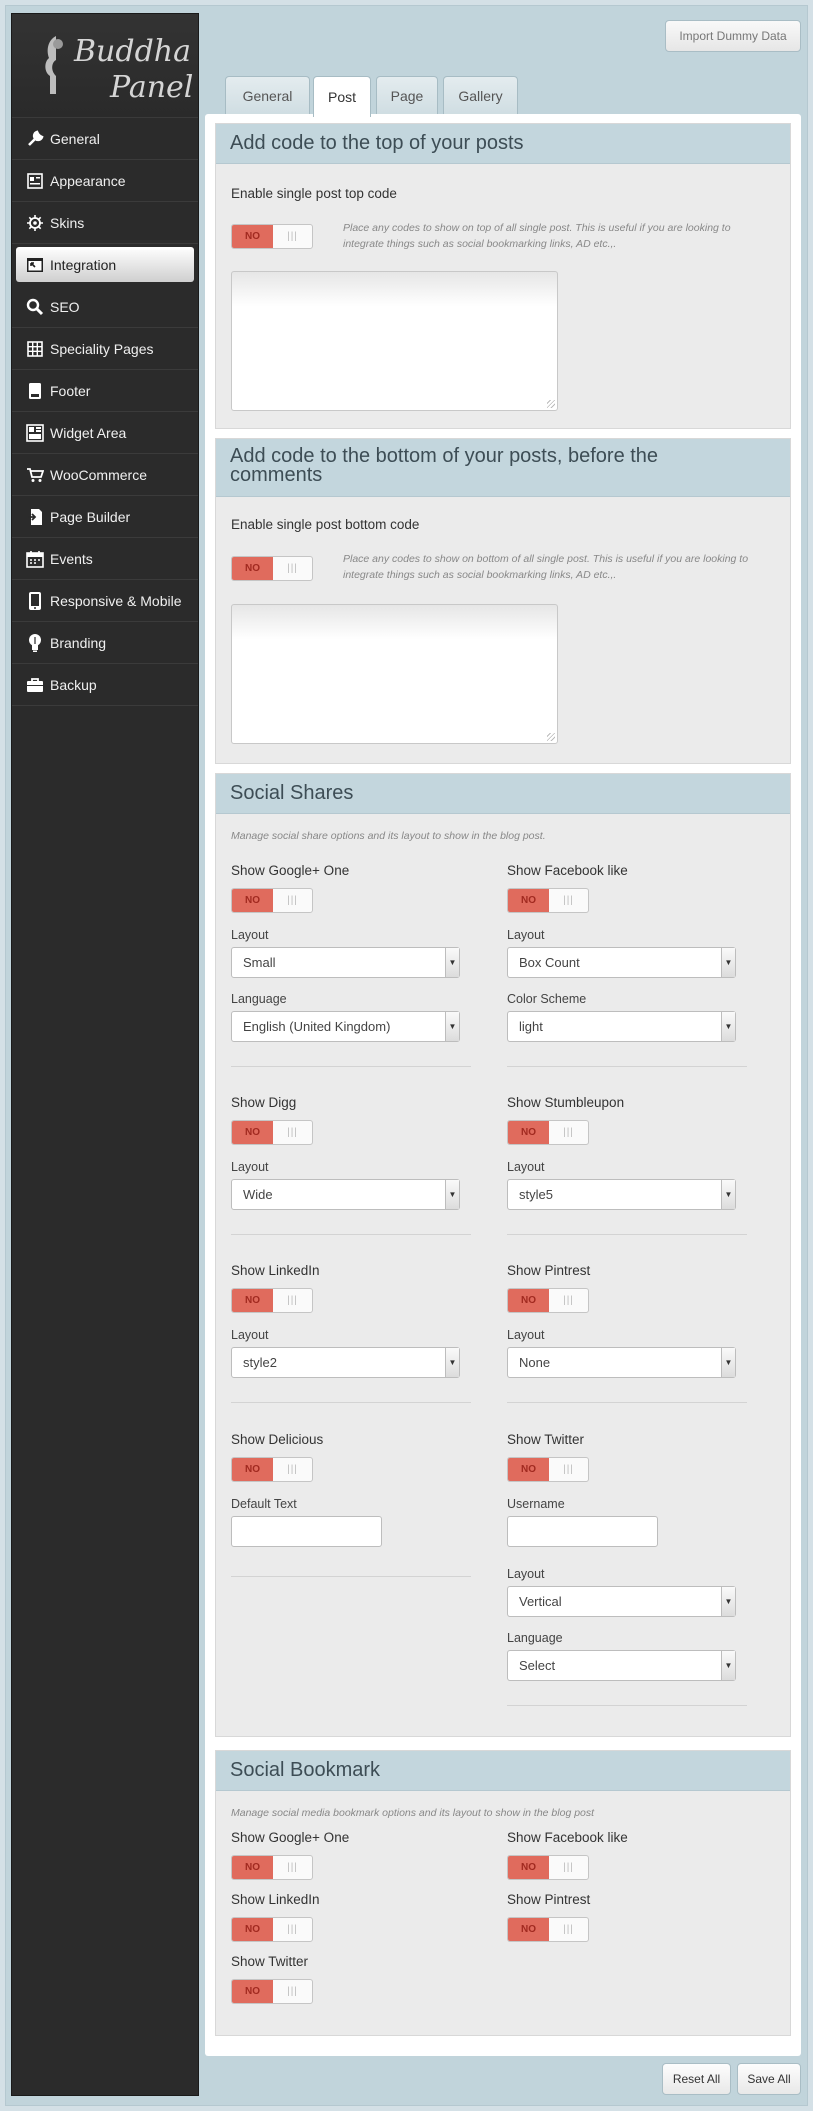  I want to click on bookmark-twitter-toggle: NO |||, so click(272, 1991).